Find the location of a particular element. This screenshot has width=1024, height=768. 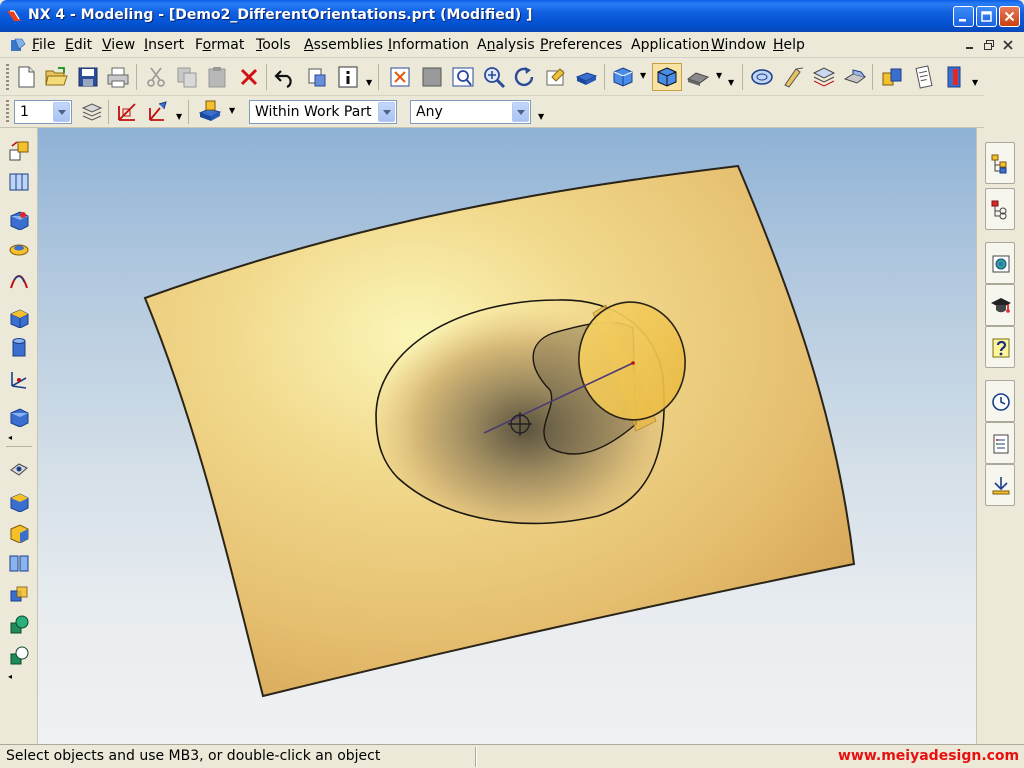

cut-icon is located at coordinates (156, 77).